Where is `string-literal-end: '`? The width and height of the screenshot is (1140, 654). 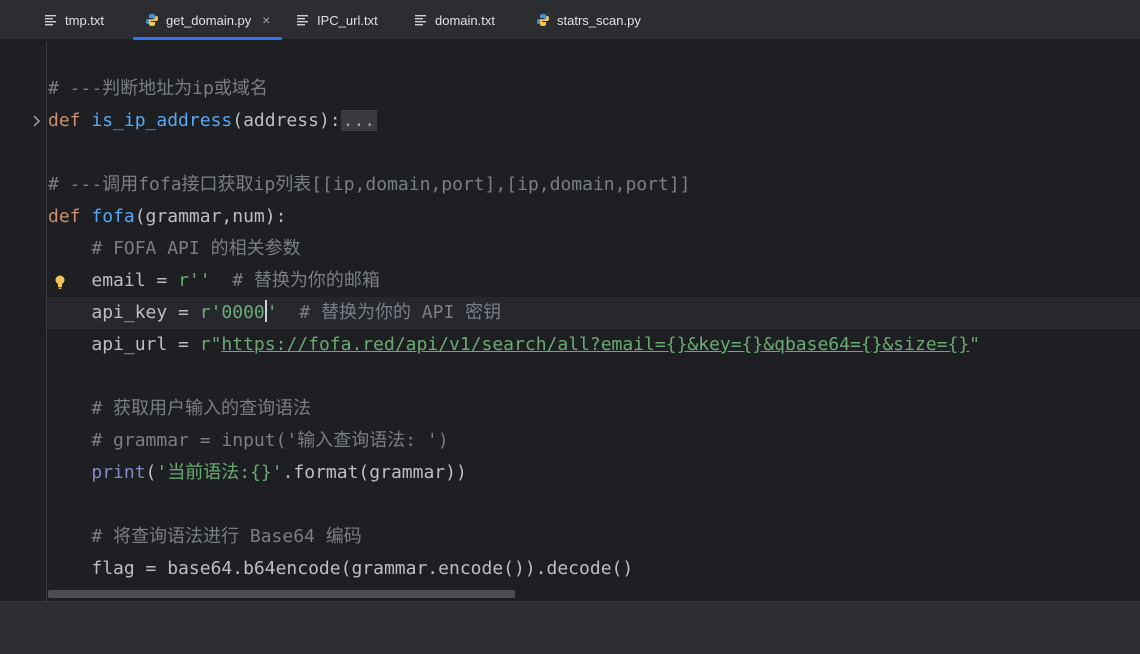 string-literal-end: ' is located at coordinates (272, 312).